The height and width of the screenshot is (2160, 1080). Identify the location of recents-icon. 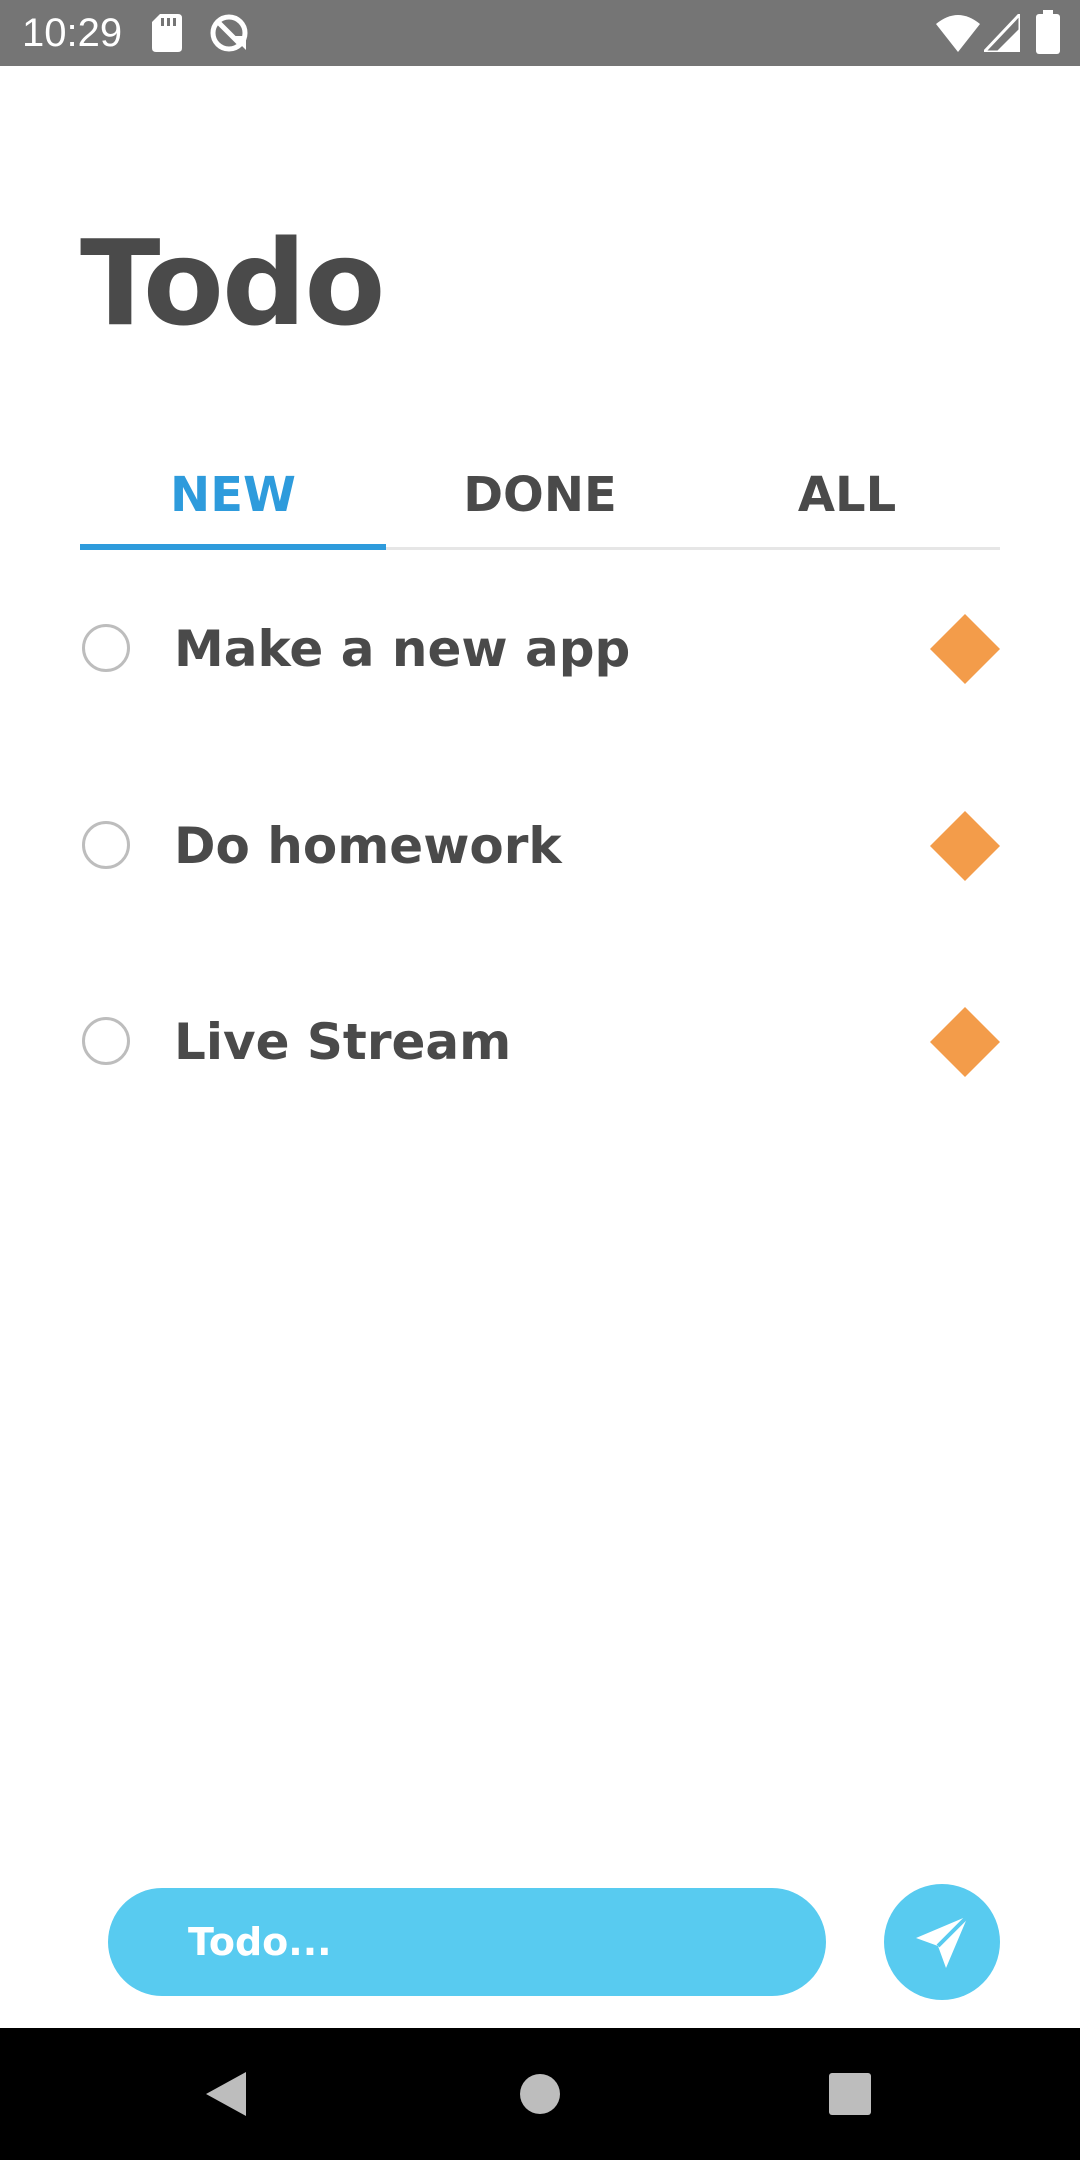
(850, 2094).